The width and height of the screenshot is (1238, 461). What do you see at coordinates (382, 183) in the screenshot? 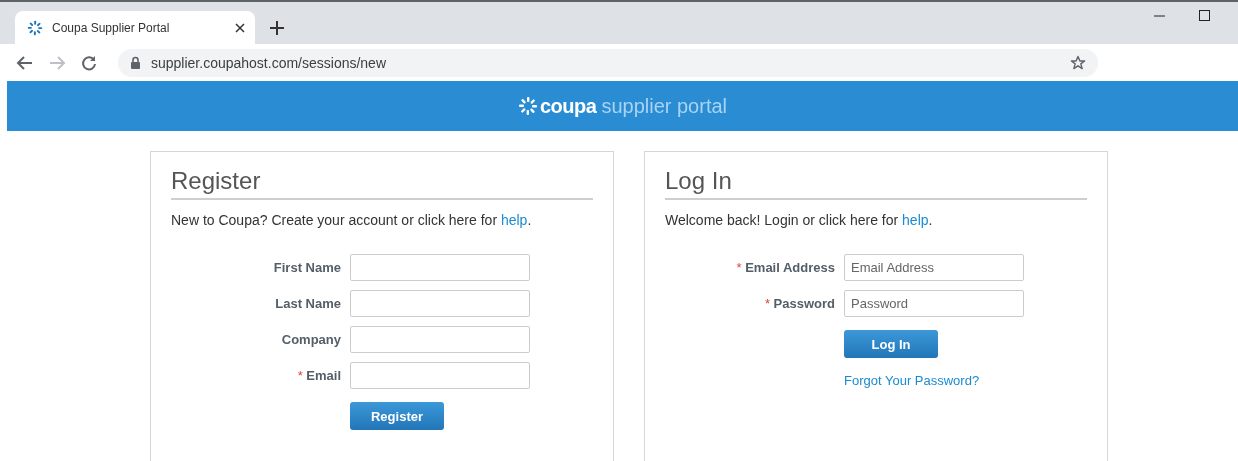
I see `panel-title: Register` at bounding box center [382, 183].